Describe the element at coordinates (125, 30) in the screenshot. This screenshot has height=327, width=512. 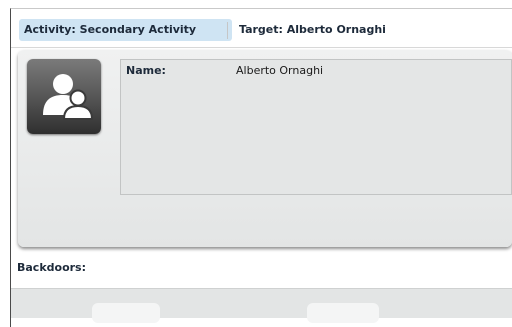
I see `tab-activity: Activity: Secondary Activity` at that location.